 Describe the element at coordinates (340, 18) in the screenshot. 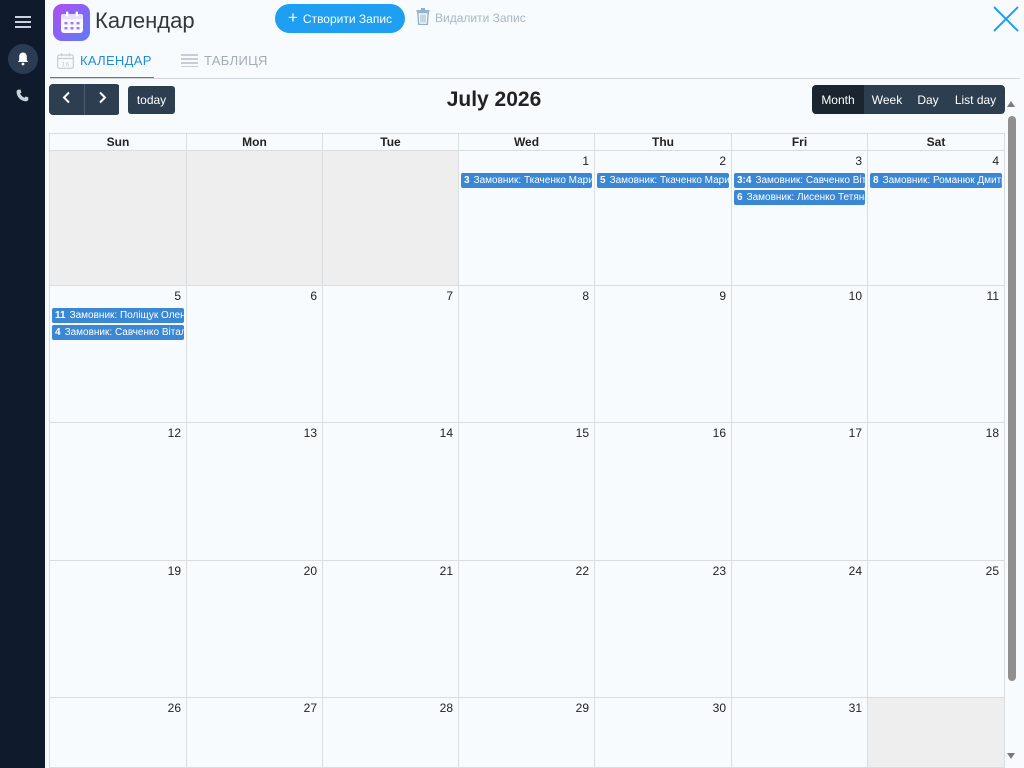

I see `create-record-button: + Створити Запис` at that location.